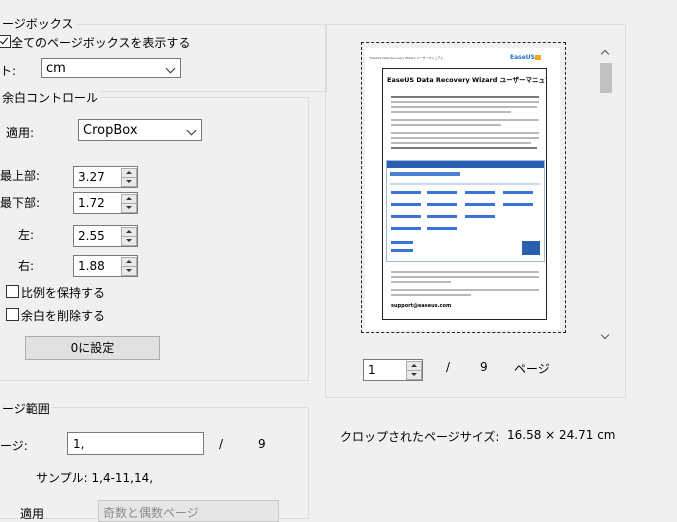  I want to click on show-all-page-boxes-label: 全てのページボックスを表示する, so click(100, 42).